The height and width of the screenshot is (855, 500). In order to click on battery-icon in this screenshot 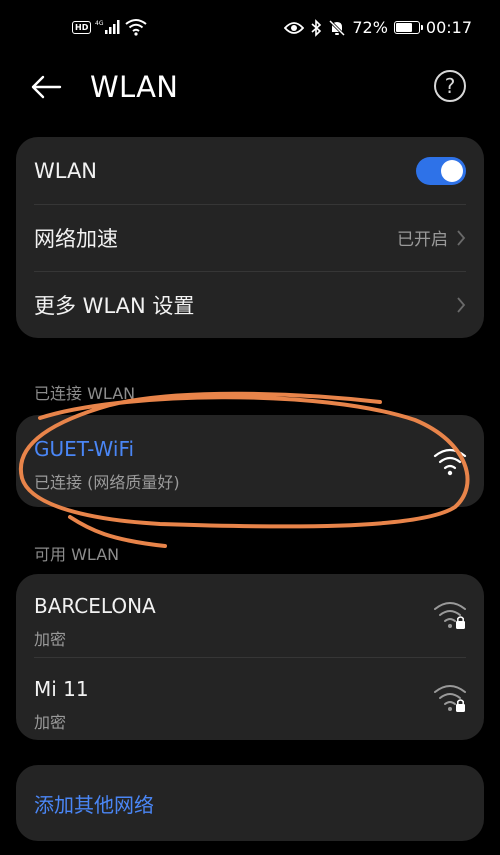, I will do `click(408, 27)`.